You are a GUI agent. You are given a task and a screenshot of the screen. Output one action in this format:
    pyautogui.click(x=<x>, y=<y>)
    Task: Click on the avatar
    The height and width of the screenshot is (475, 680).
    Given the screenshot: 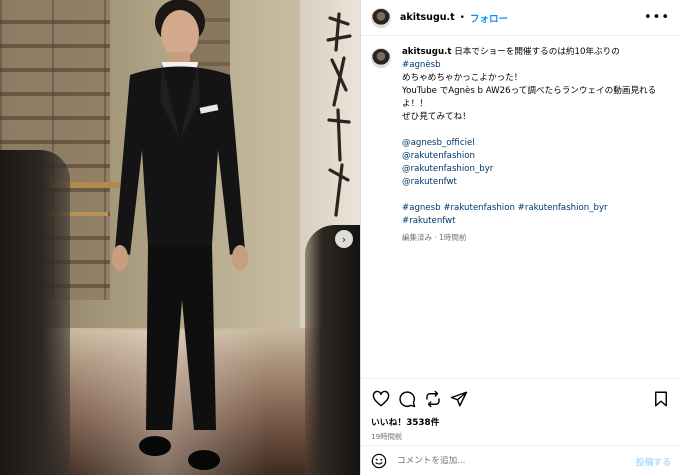 What is the action you would take?
    pyautogui.click(x=381, y=17)
    